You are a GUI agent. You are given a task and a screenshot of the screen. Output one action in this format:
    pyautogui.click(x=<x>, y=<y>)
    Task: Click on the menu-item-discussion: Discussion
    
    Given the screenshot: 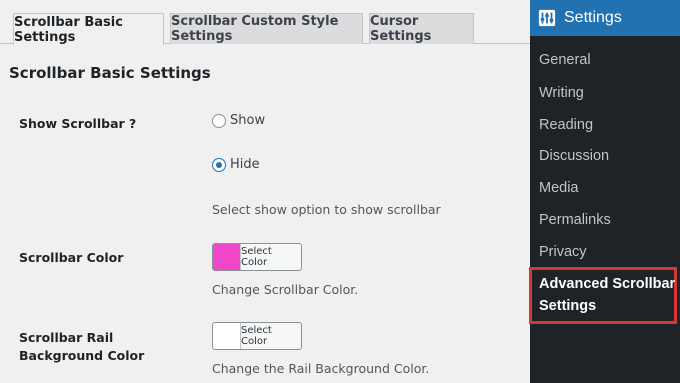 What is the action you would take?
    pyautogui.click(x=574, y=156)
    